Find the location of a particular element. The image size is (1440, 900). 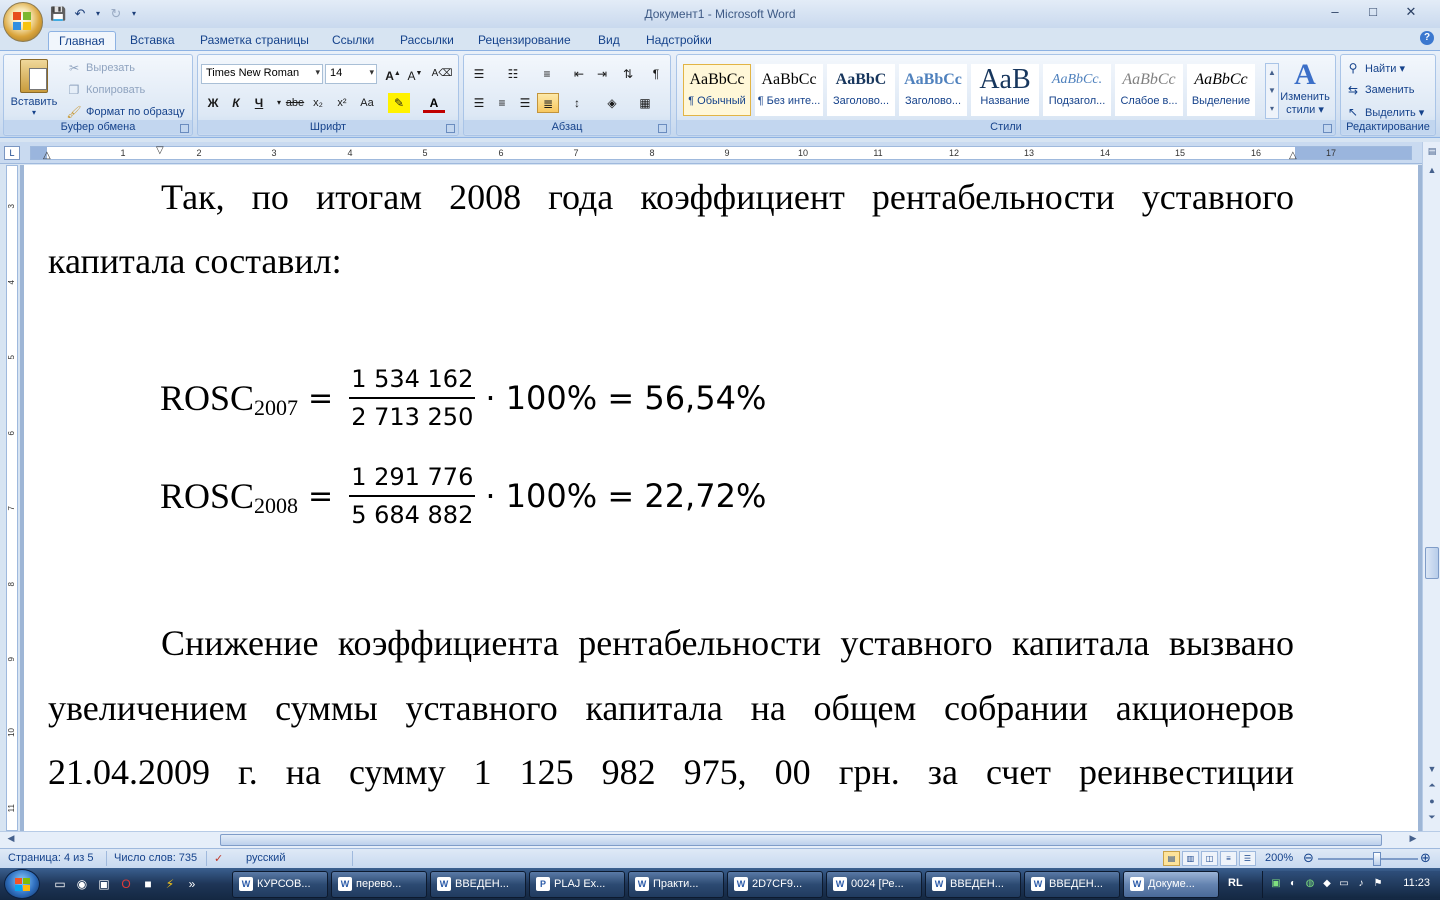

tray-volume-icon: ♪ is located at coordinates (1361, 884).